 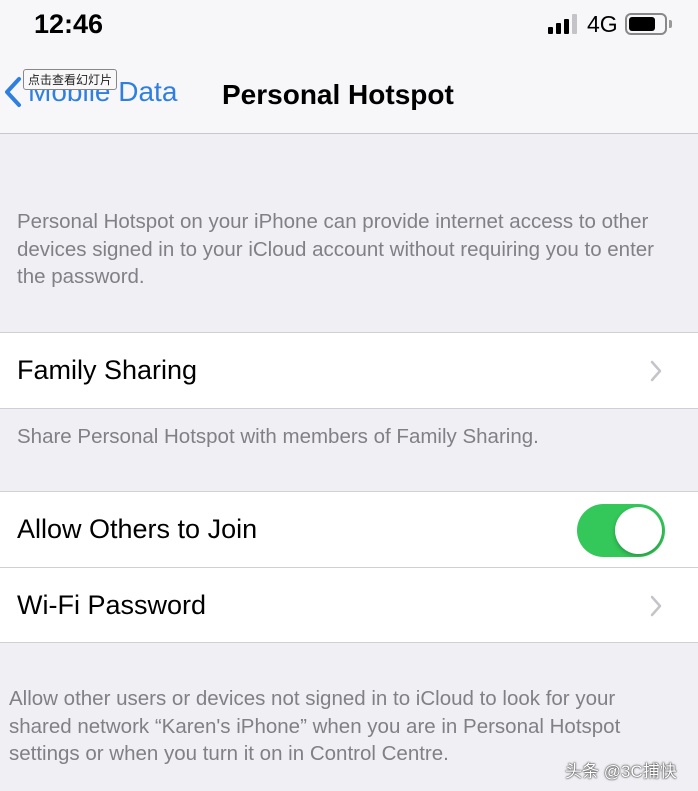 I want to click on family-sharing-row: Family Sharing, so click(x=349, y=370).